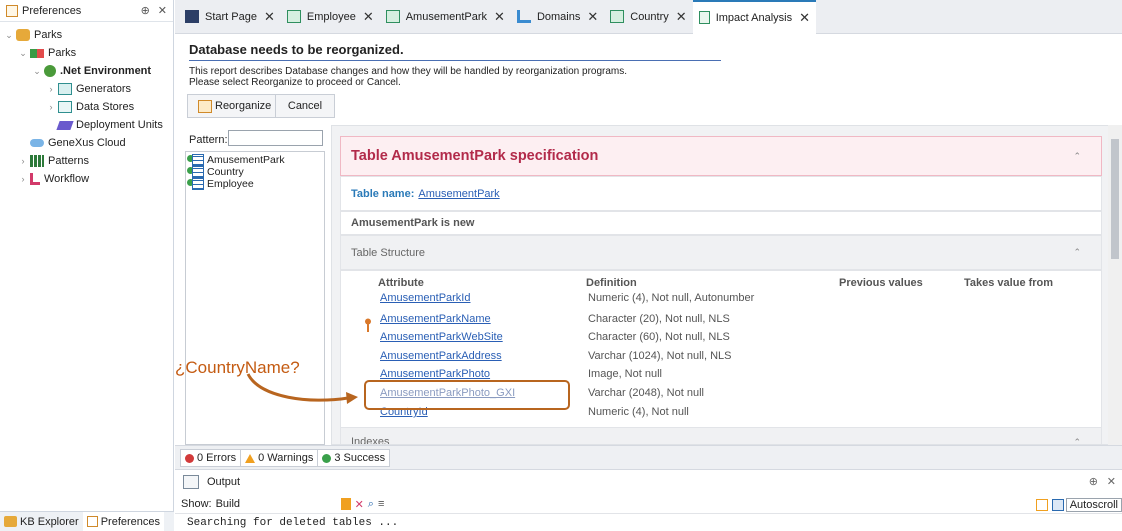 The height and width of the screenshot is (531, 1122). Describe the element at coordinates (523, 16) in the screenshot. I see `domains-icon` at that location.